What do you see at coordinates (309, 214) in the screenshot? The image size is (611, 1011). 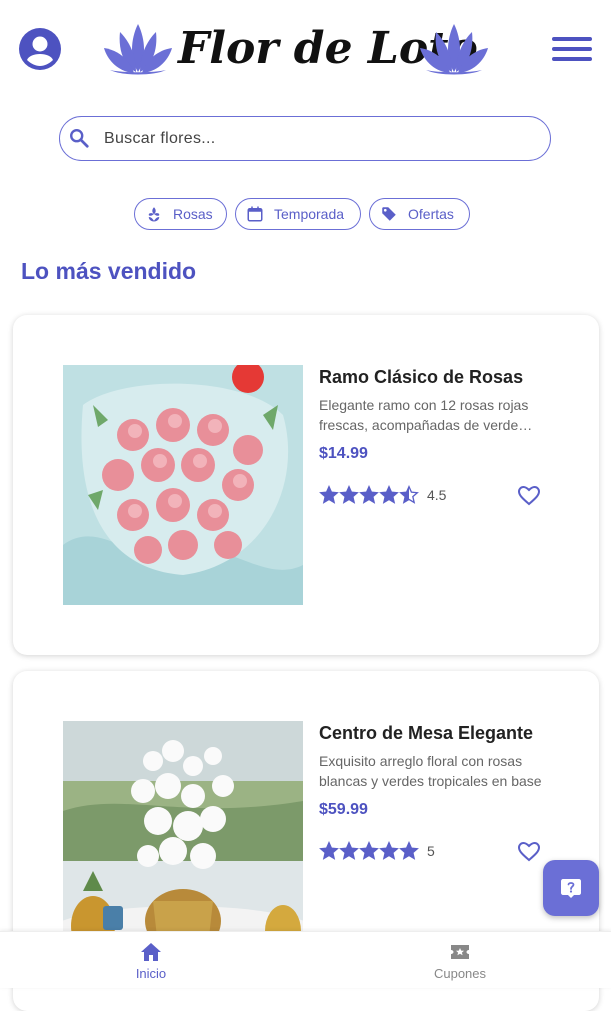 I see `chip-label: Temporada` at bounding box center [309, 214].